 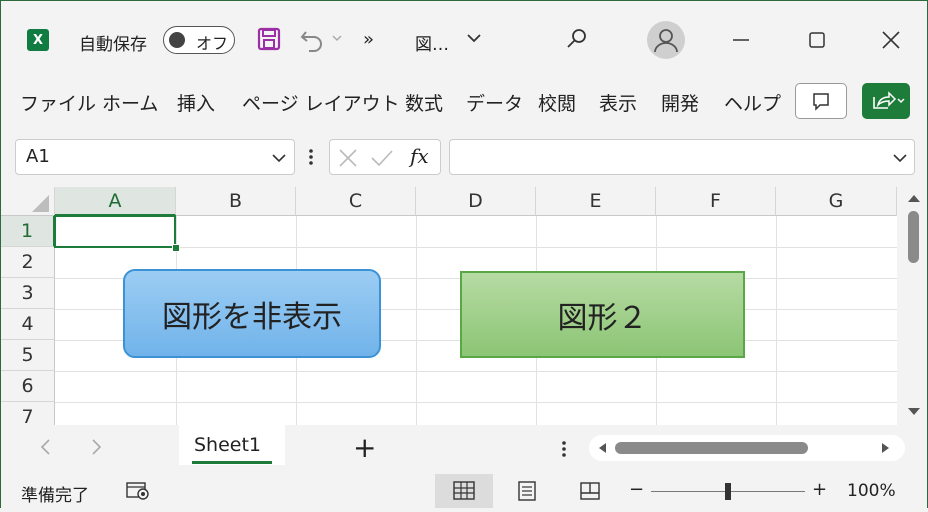 I want to click on add-sheet-button: +, so click(x=364, y=447).